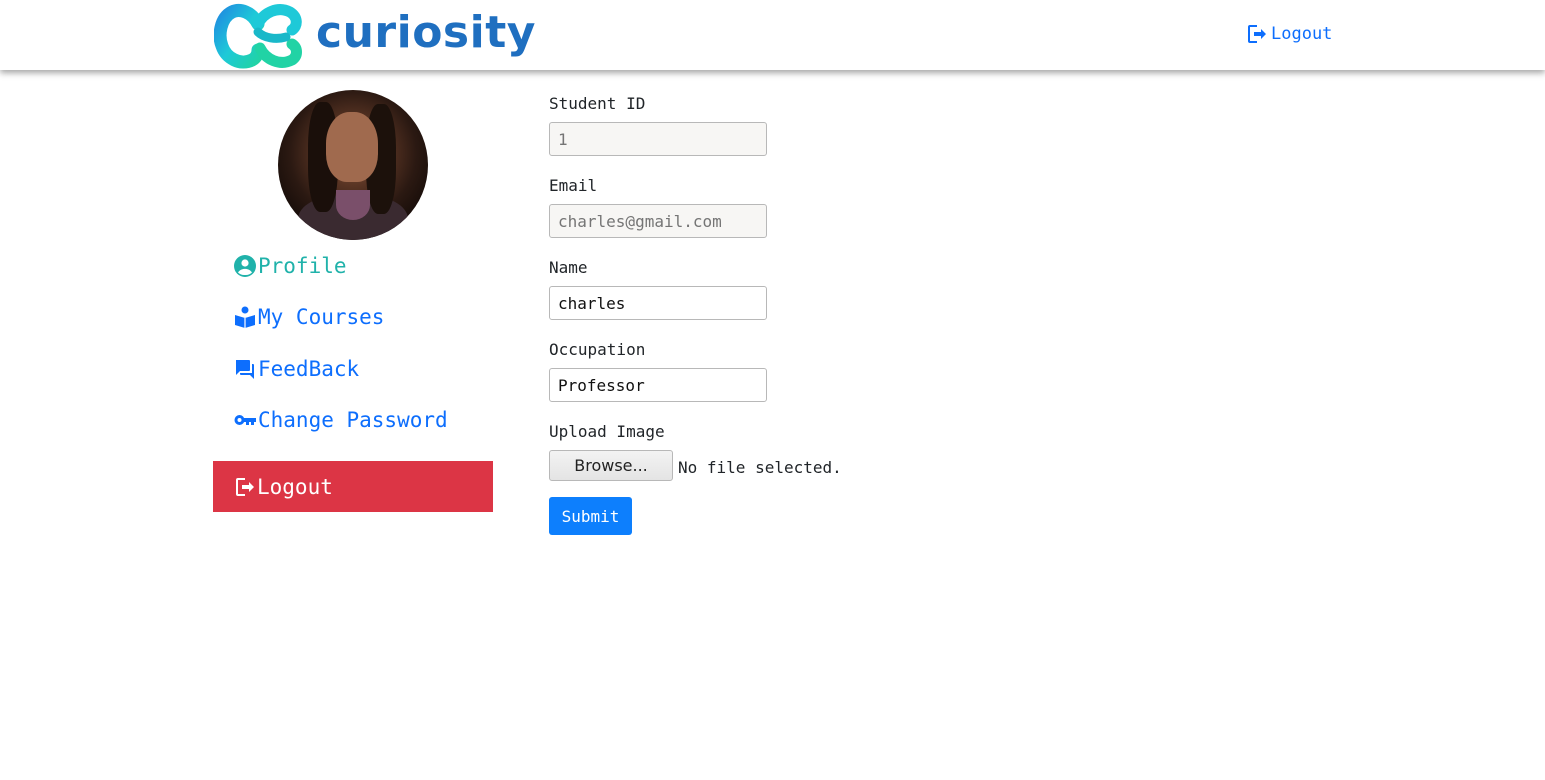  What do you see at coordinates (309, 369) in the screenshot?
I see `sidebar-item-label: FeedBack` at bounding box center [309, 369].